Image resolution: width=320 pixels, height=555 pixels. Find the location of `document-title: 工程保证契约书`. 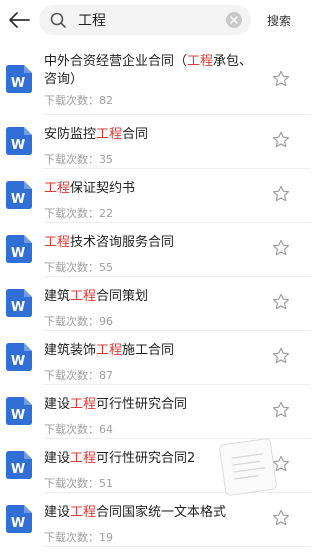

document-title: 工程保证契约书 is located at coordinates (154, 189).